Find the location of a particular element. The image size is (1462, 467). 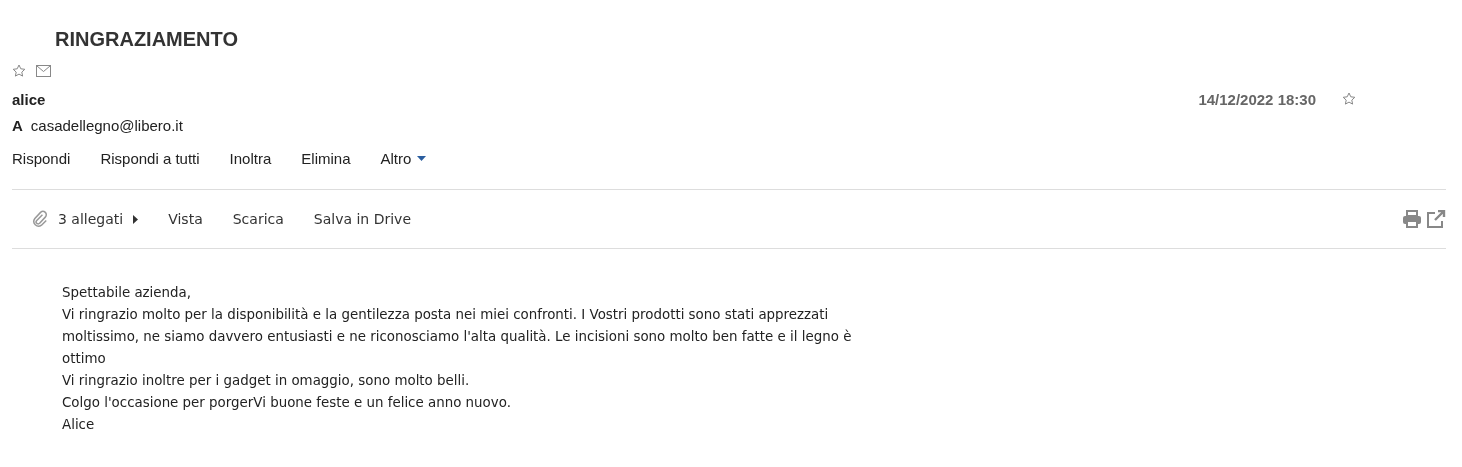

toolbar-action: Rispondi is located at coordinates (41, 158).